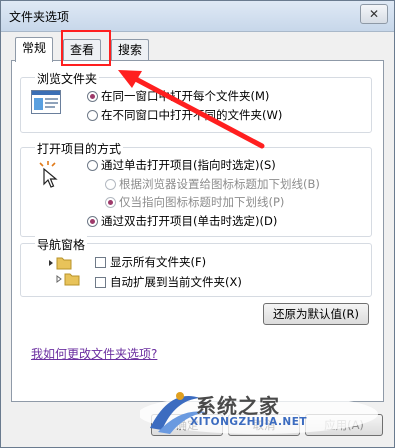 Image resolution: width=395 pixels, height=448 pixels. I want to click on watermark-name: 系统之家, so click(238, 406).